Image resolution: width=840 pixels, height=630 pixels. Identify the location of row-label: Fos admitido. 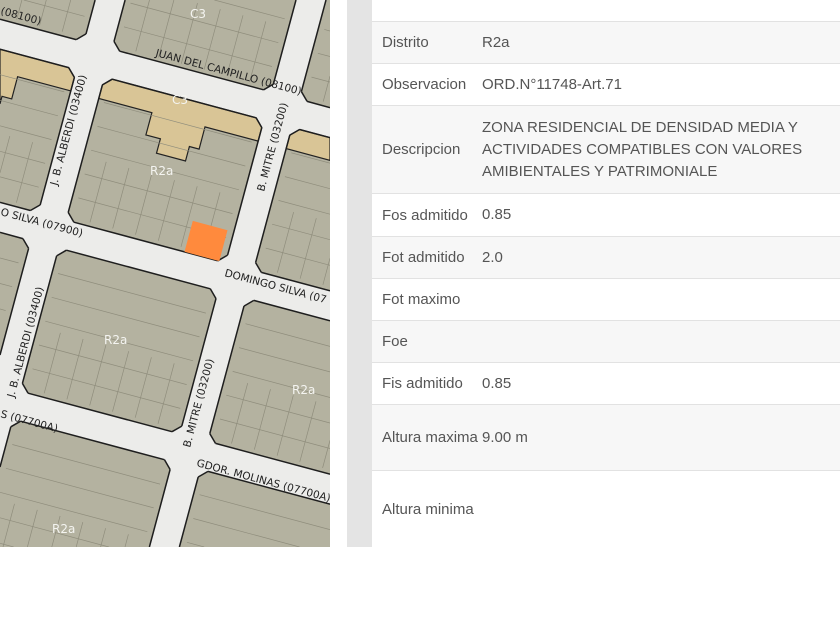
(425, 215).